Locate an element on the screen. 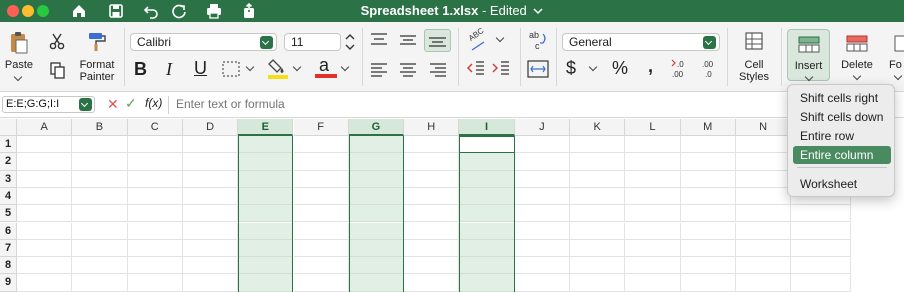  cell-c6 is located at coordinates (155, 231).